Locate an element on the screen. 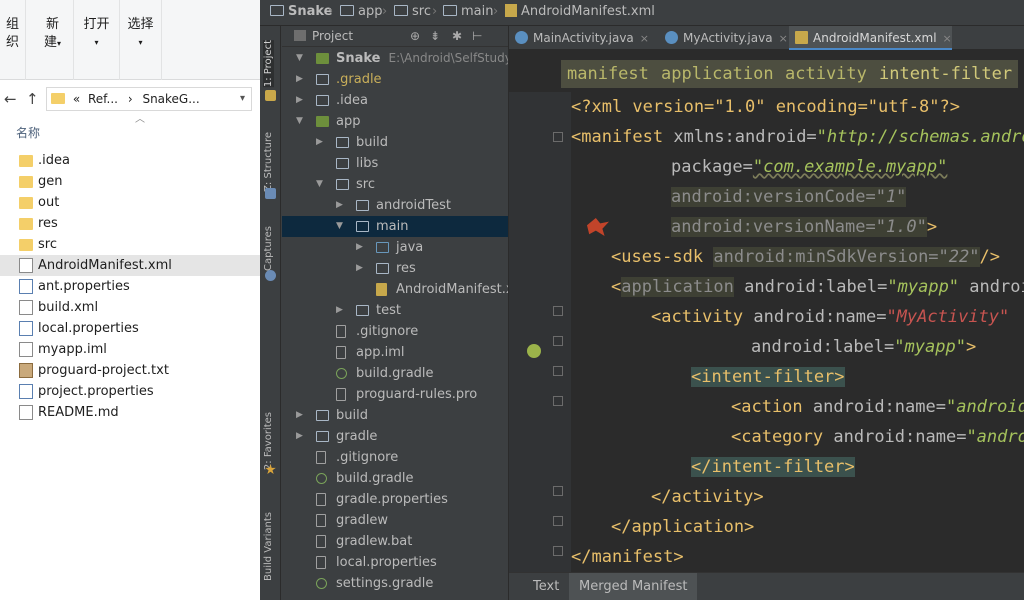  file-list-item: gen is located at coordinates (130, 181).